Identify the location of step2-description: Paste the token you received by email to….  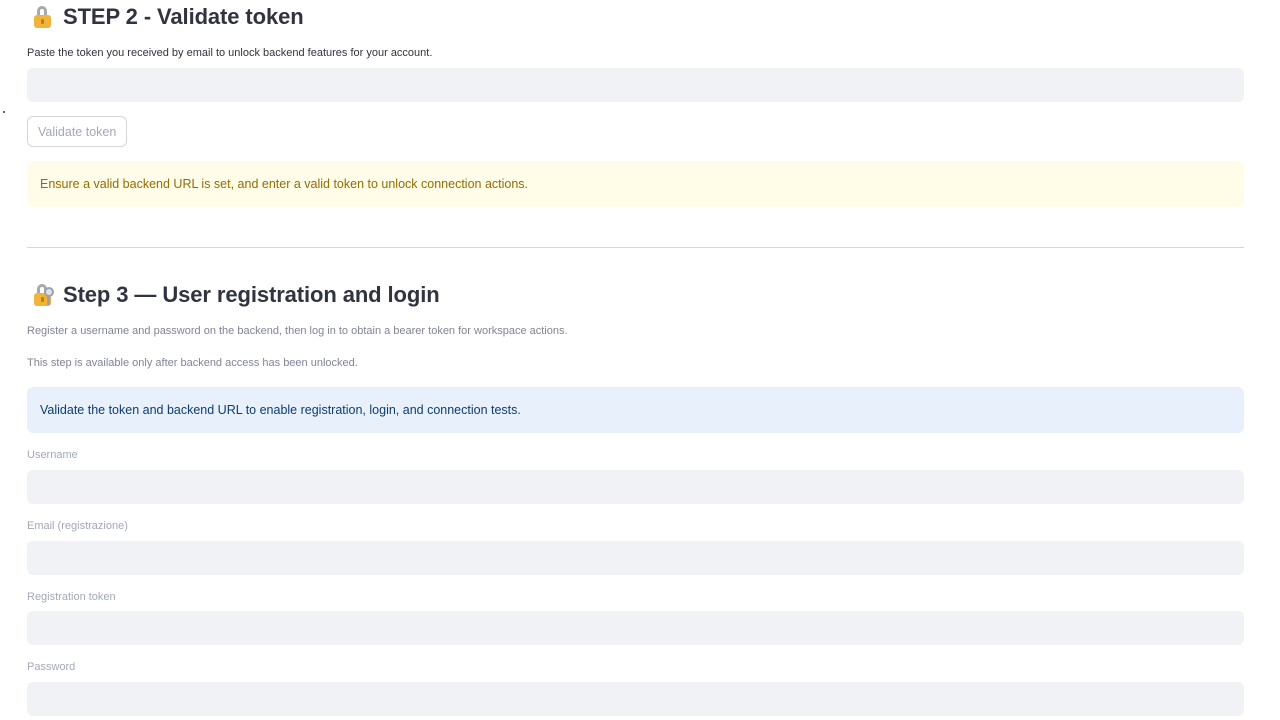
(230, 53).